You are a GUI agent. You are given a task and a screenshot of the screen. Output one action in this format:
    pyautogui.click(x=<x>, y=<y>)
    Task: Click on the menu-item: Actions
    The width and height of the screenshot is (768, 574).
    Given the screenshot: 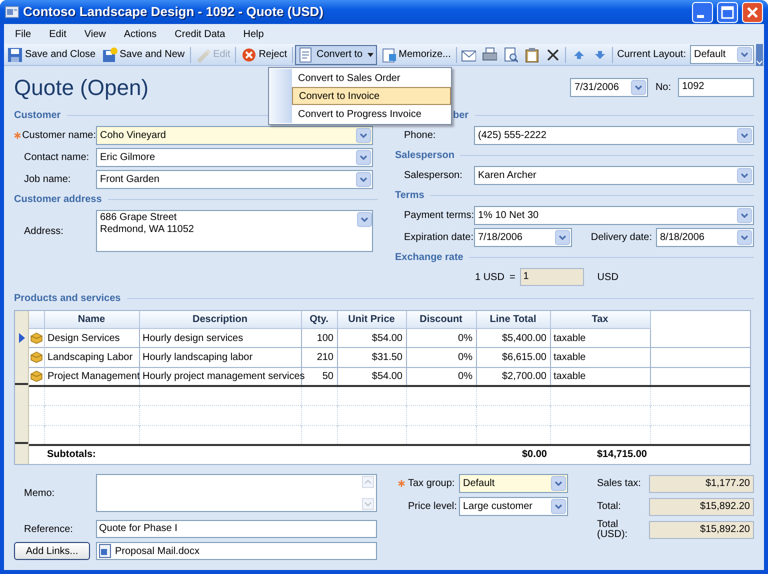 What is the action you would take?
    pyautogui.click(x=140, y=34)
    